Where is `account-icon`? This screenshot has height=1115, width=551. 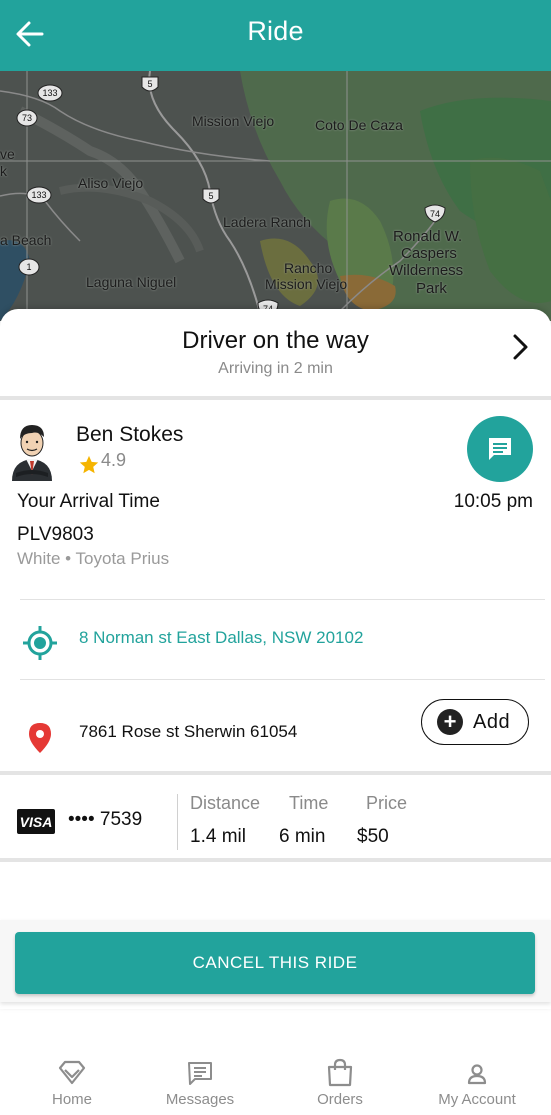 account-icon is located at coordinates (477, 1074).